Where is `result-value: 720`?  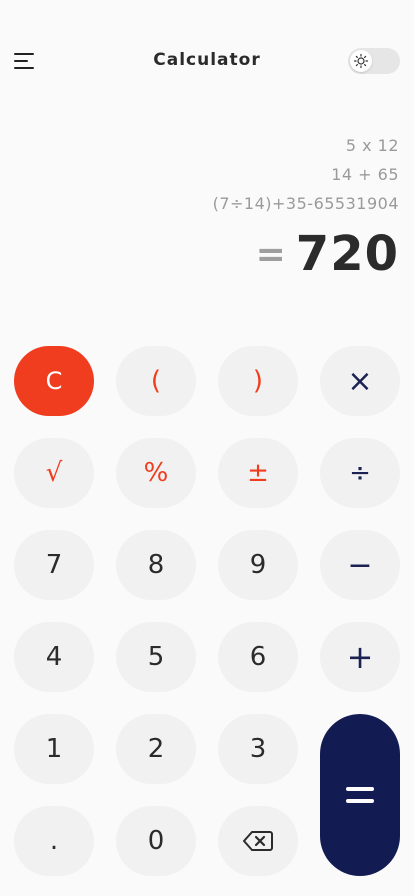 result-value: 720 is located at coordinates (347, 254).